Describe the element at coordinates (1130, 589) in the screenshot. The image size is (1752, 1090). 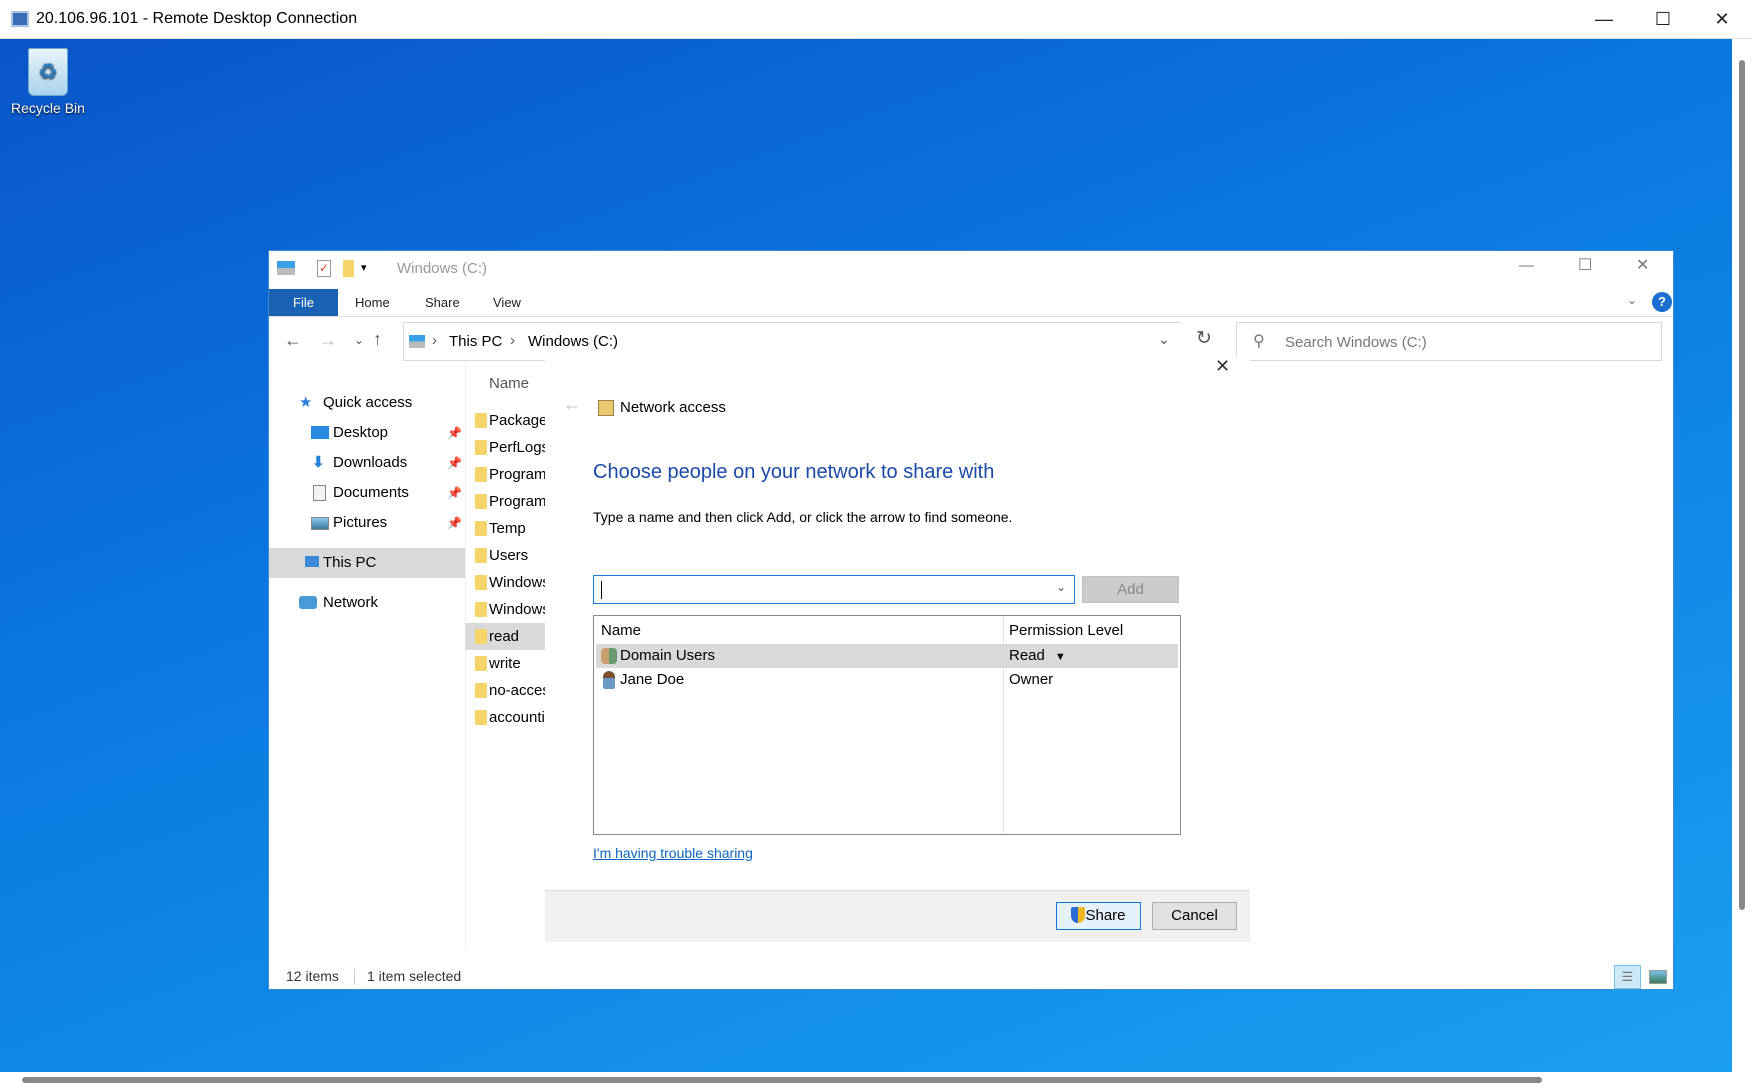
I see `add-button: Add` at that location.